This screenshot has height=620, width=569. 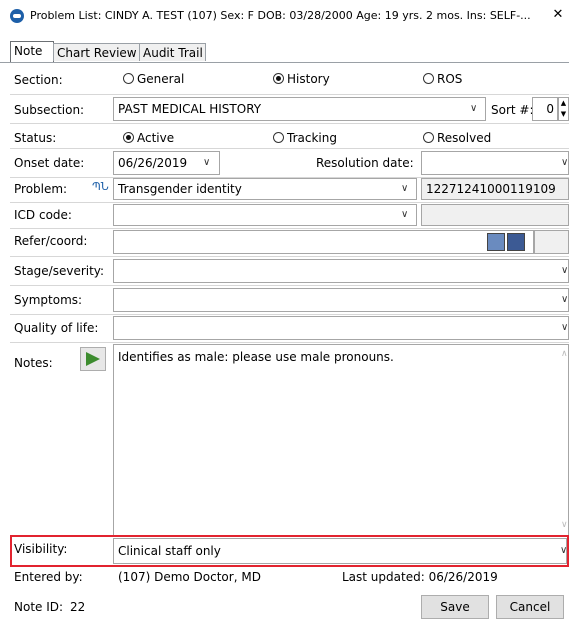 I want to click on stage-severity-select, so click(x=341, y=271).